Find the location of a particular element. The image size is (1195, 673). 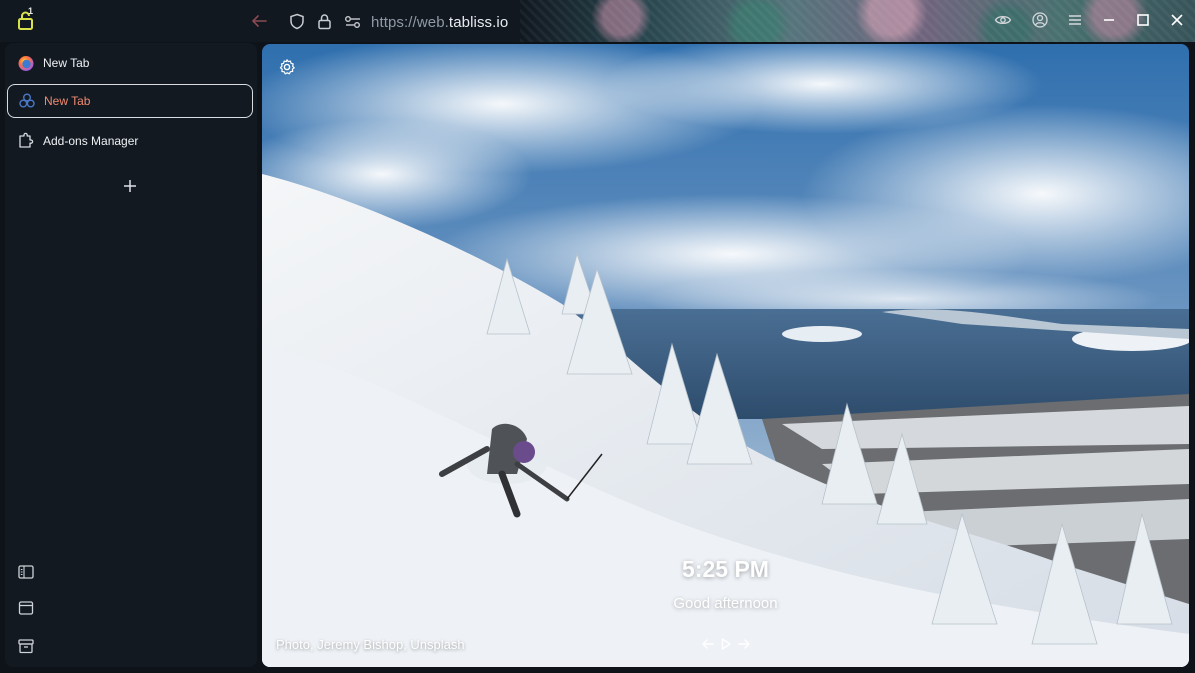

maximize-icon is located at coordinates (1143, 20).